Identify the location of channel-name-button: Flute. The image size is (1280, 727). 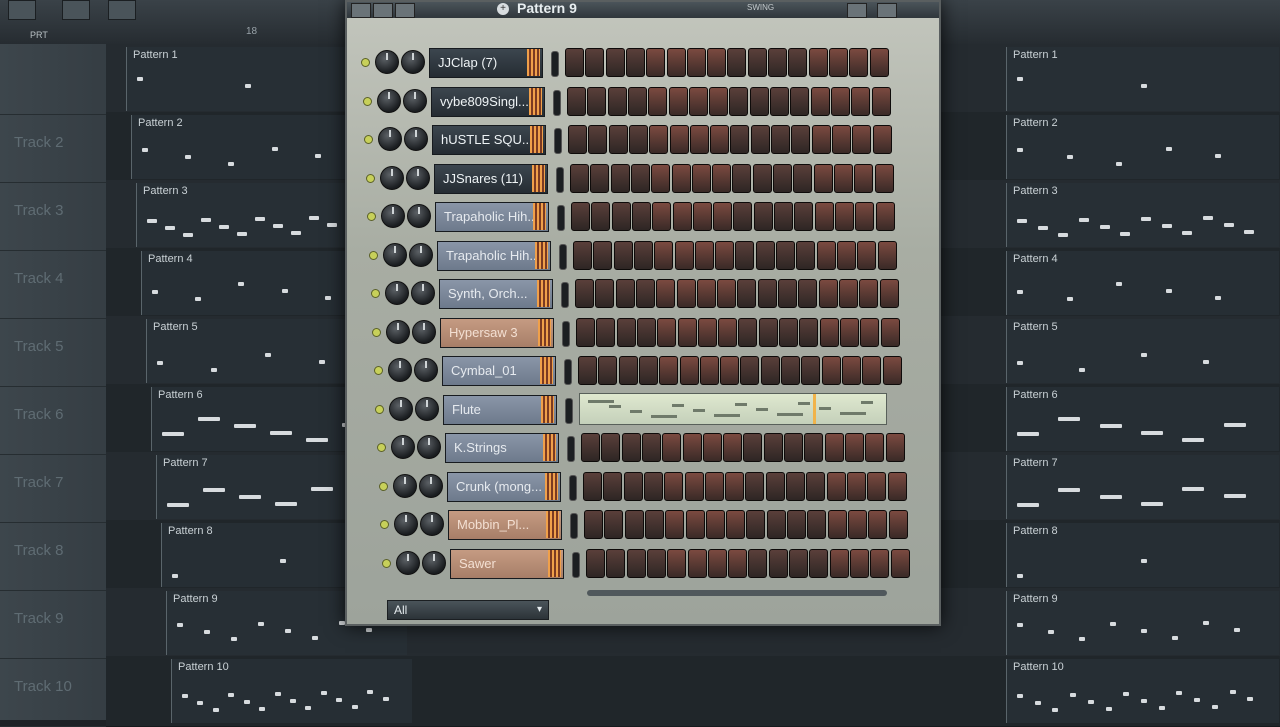
(500, 409).